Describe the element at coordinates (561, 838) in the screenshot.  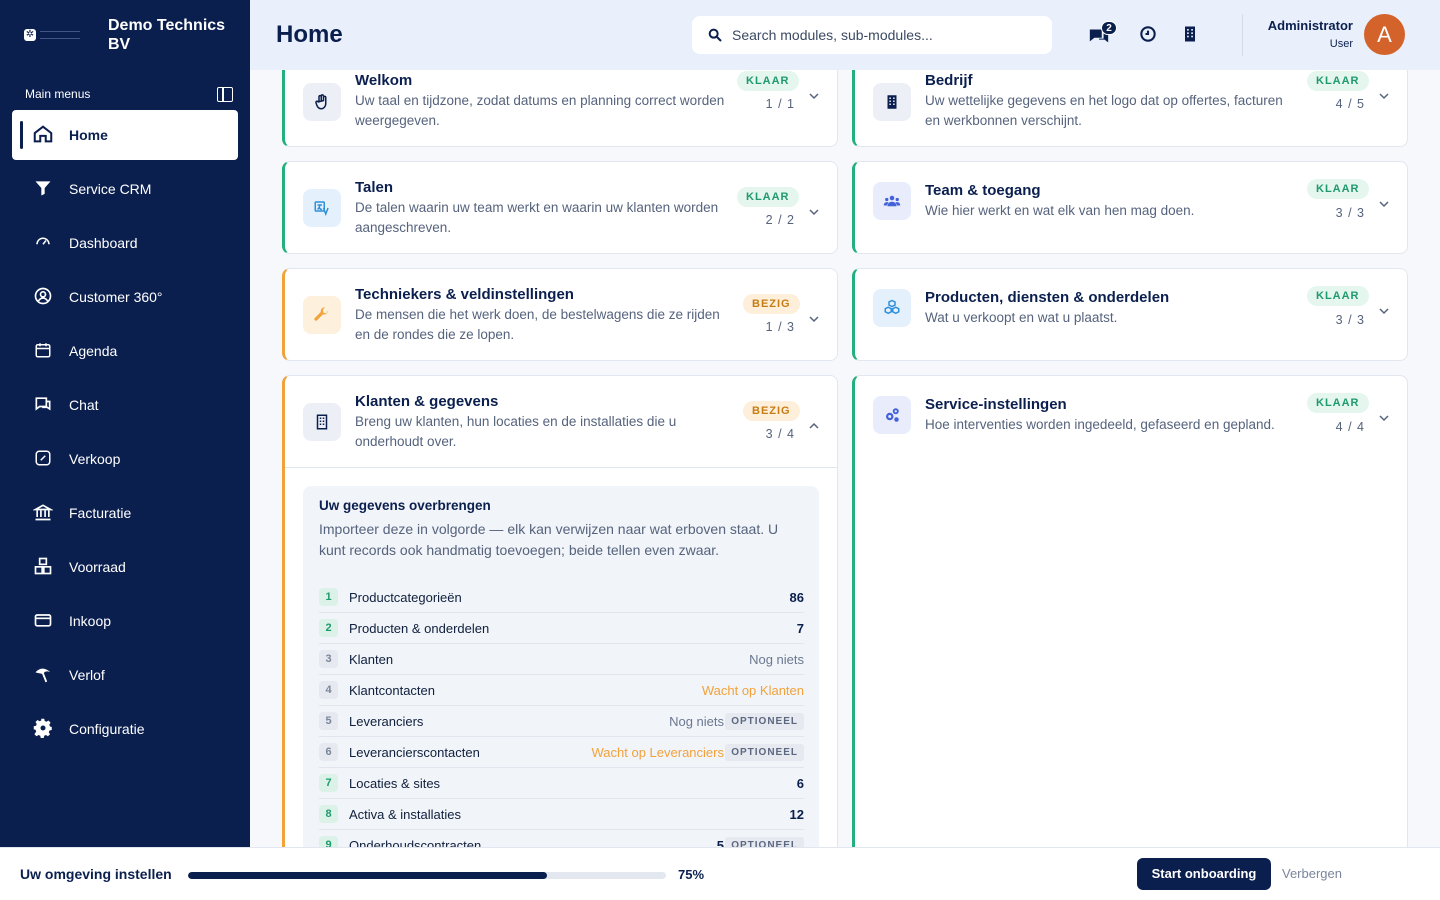
I see `import-step-onderhoudscontracten: 9 Onderhoudscontracten 5 OPTIONEEL` at that location.